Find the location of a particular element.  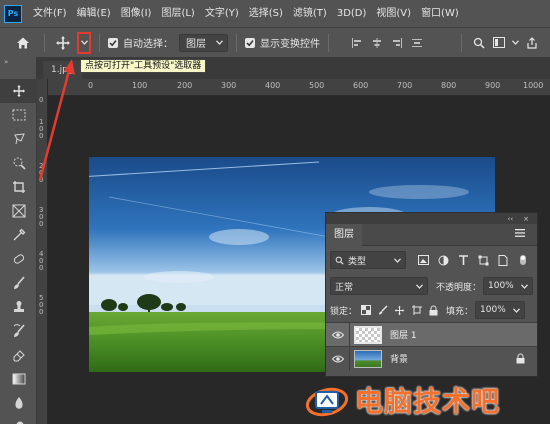

frame-icon is located at coordinates (18, 211).